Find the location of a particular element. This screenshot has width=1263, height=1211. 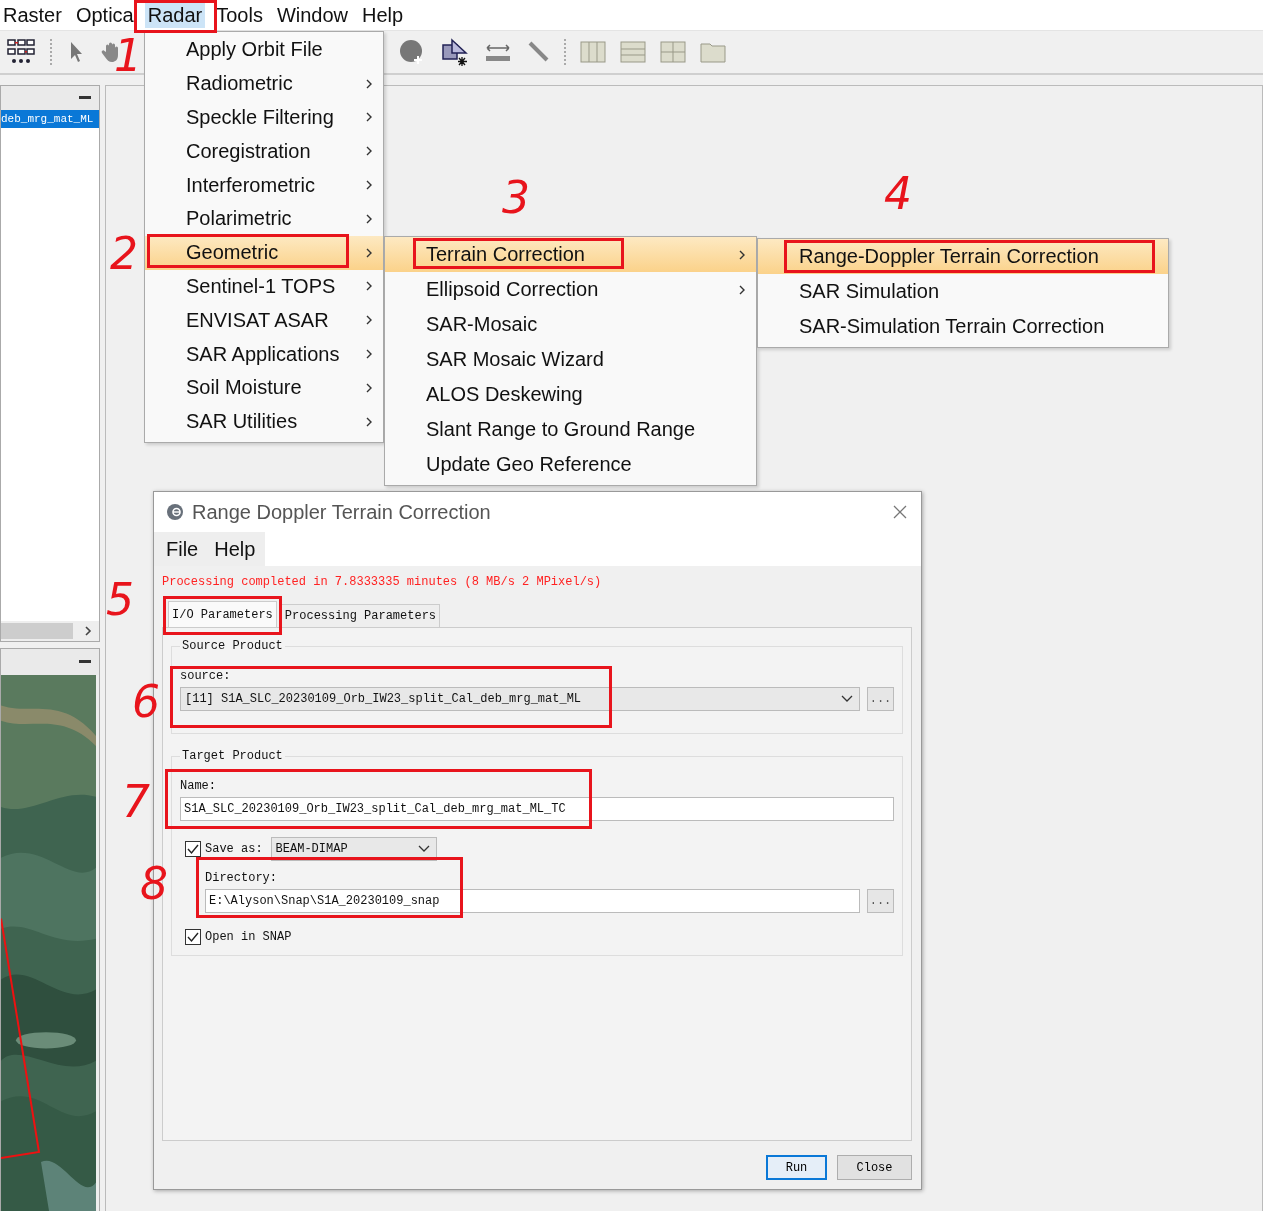

directory-field: E:\Alyson\Snap\S1A_20230109_snap is located at coordinates (532, 901).